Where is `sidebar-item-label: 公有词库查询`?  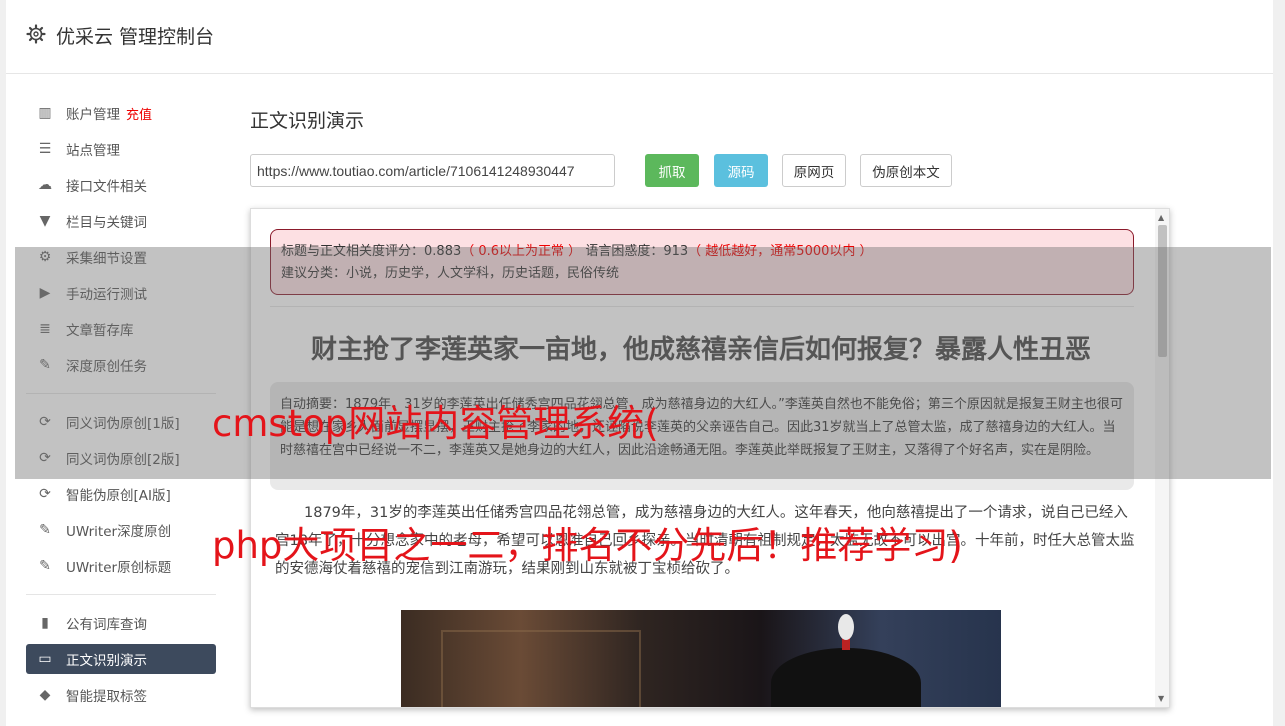 sidebar-item-label: 公有词库查询 is located at coordinates (106, 625).